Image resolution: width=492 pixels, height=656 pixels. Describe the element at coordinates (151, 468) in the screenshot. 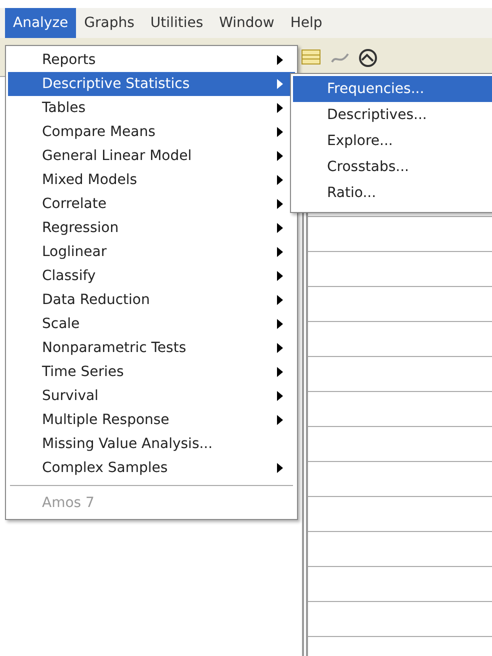

I see `menu-item: Complex Samples` at that location.